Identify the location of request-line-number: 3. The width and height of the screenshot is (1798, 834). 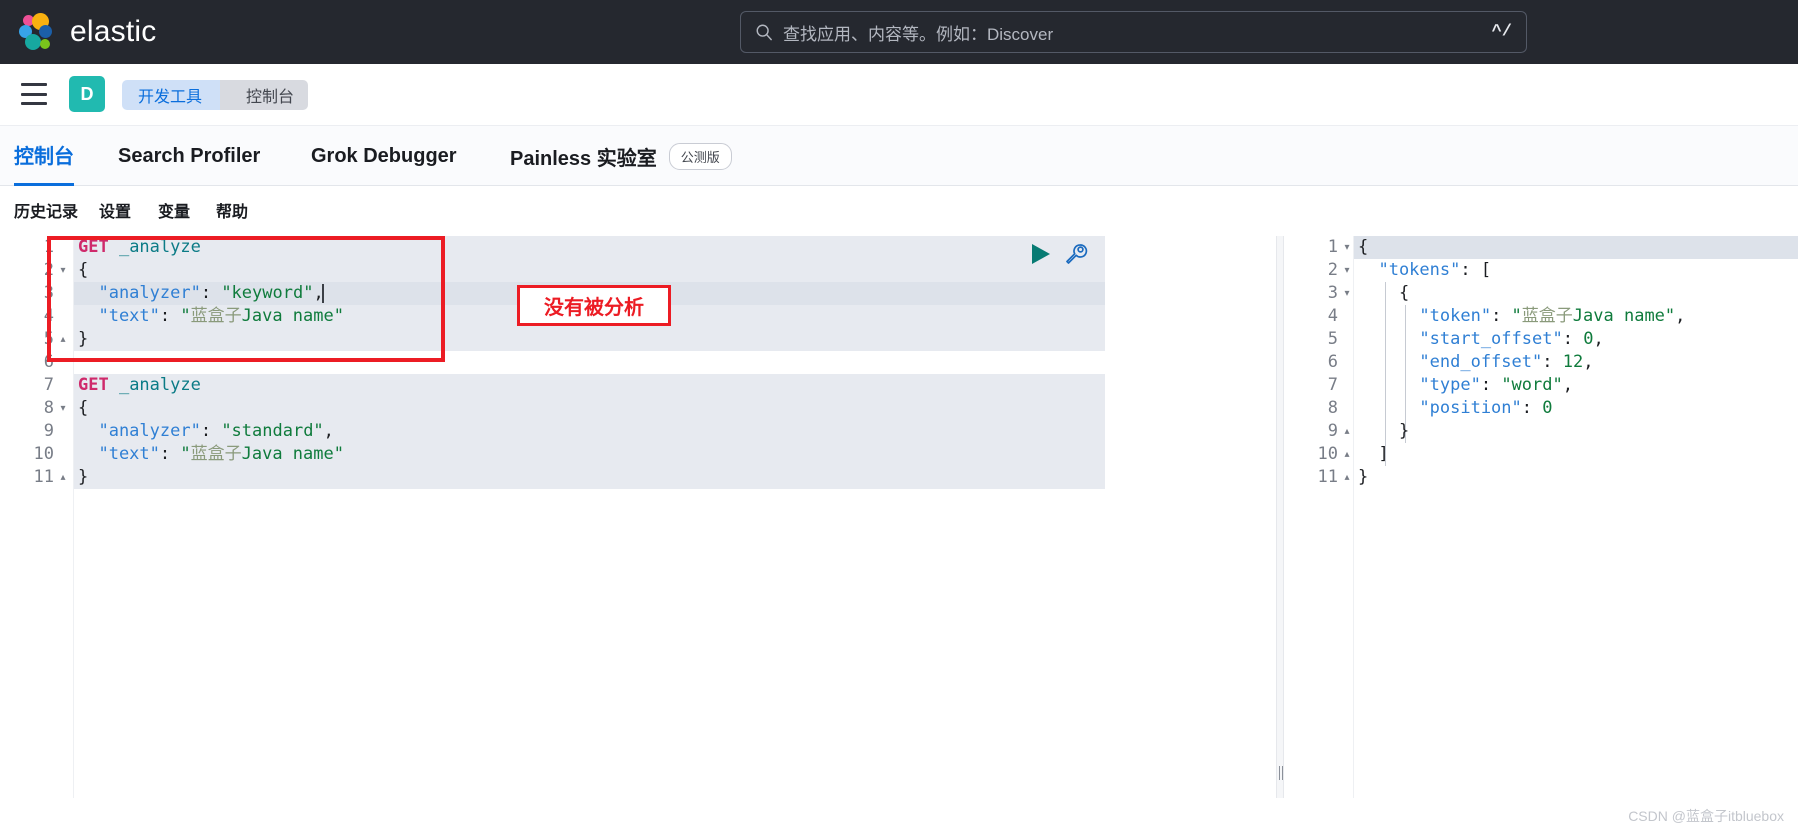
(48, 293).